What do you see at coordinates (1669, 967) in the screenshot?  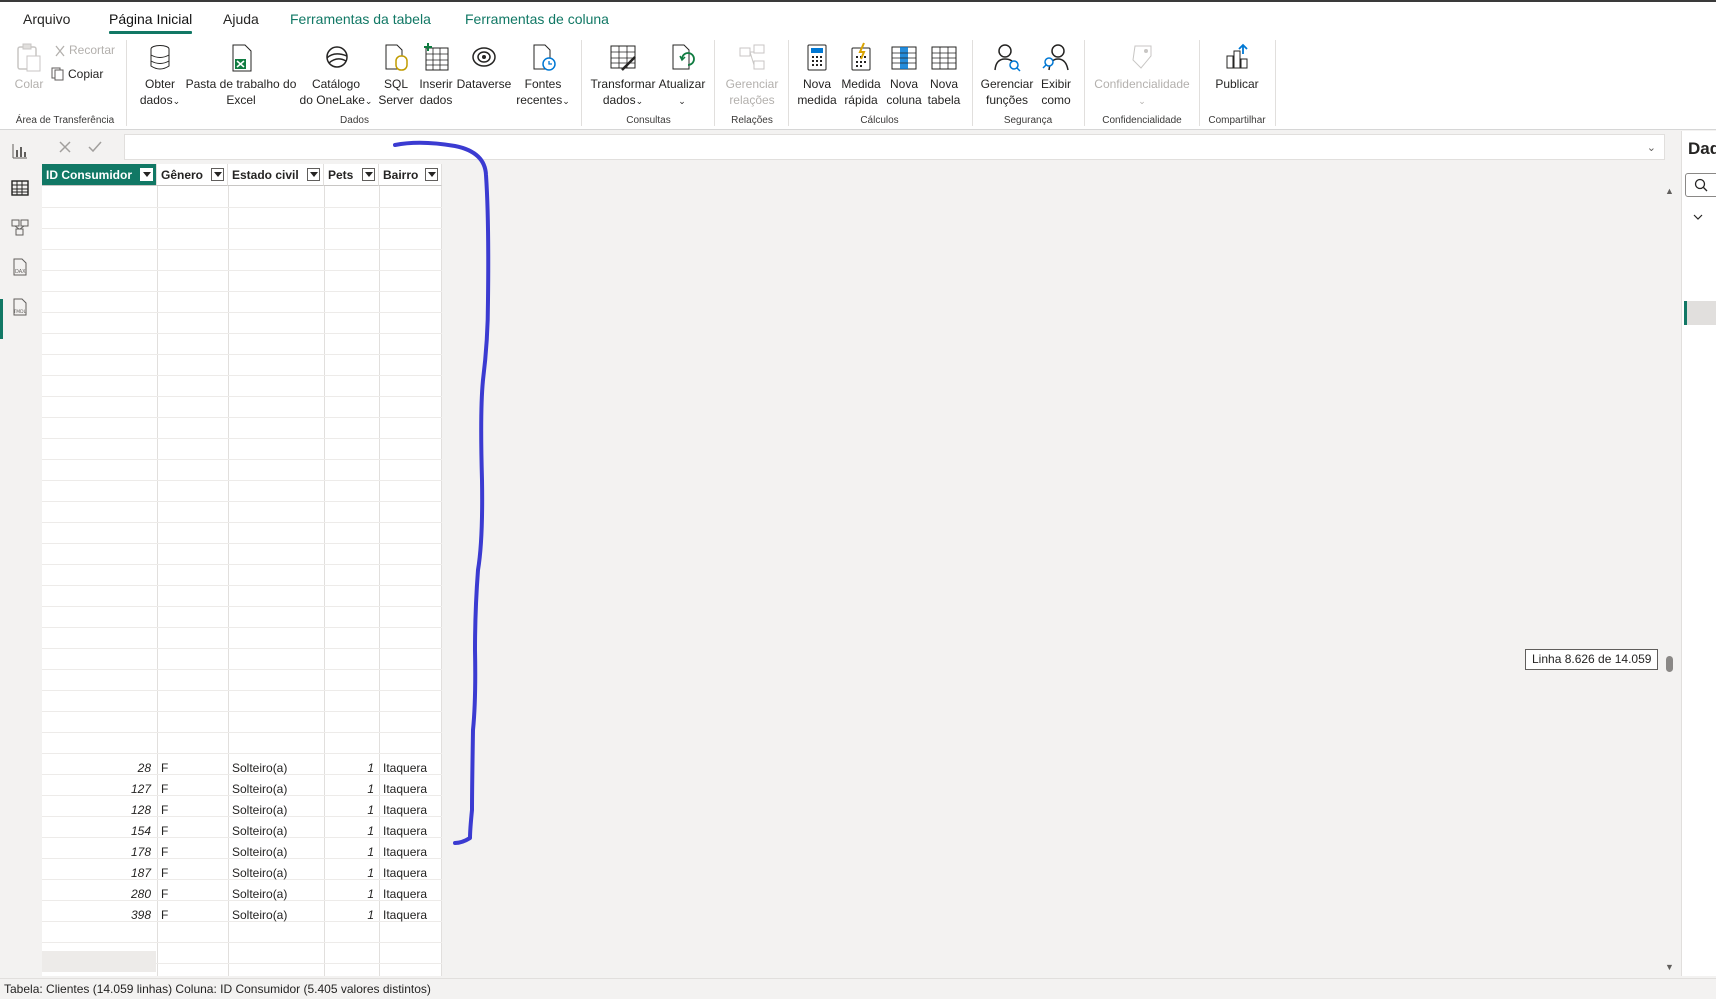 I see `scroll-down-icon: ▼` at bounding box center [1669, 967].